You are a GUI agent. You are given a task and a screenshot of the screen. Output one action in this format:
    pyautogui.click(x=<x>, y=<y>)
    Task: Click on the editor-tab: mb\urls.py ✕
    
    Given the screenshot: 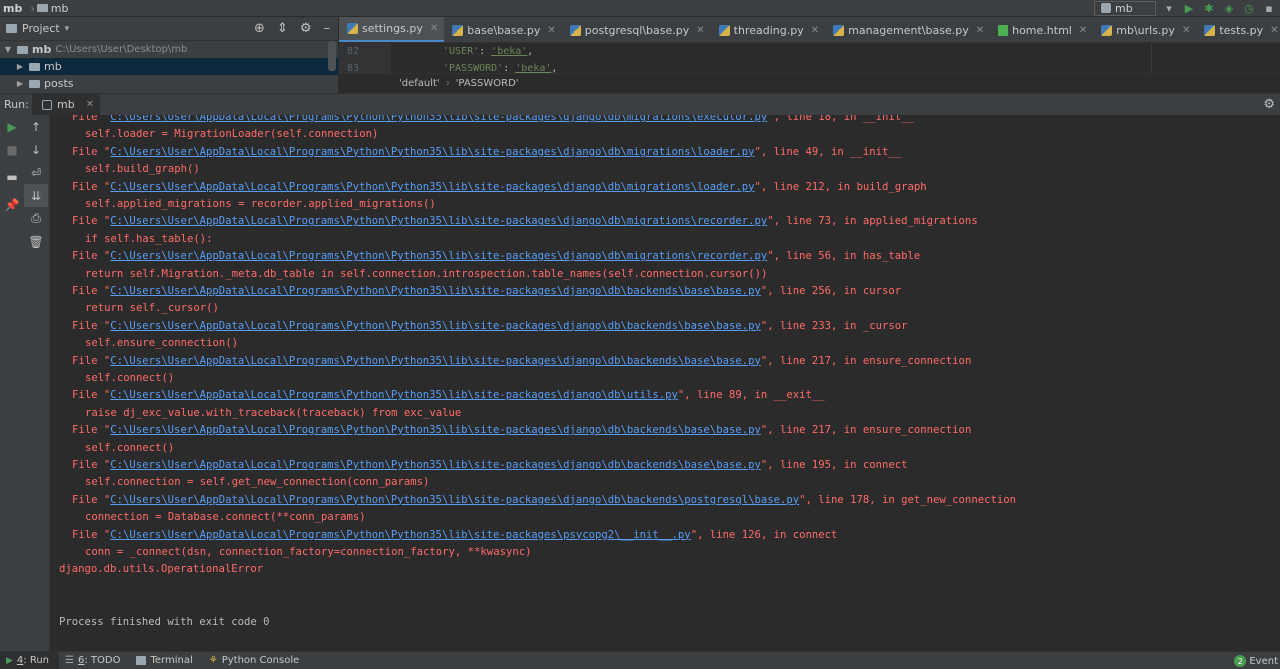 What is the action you would take?
    pyautogui.click(x=1144, y=29)
    